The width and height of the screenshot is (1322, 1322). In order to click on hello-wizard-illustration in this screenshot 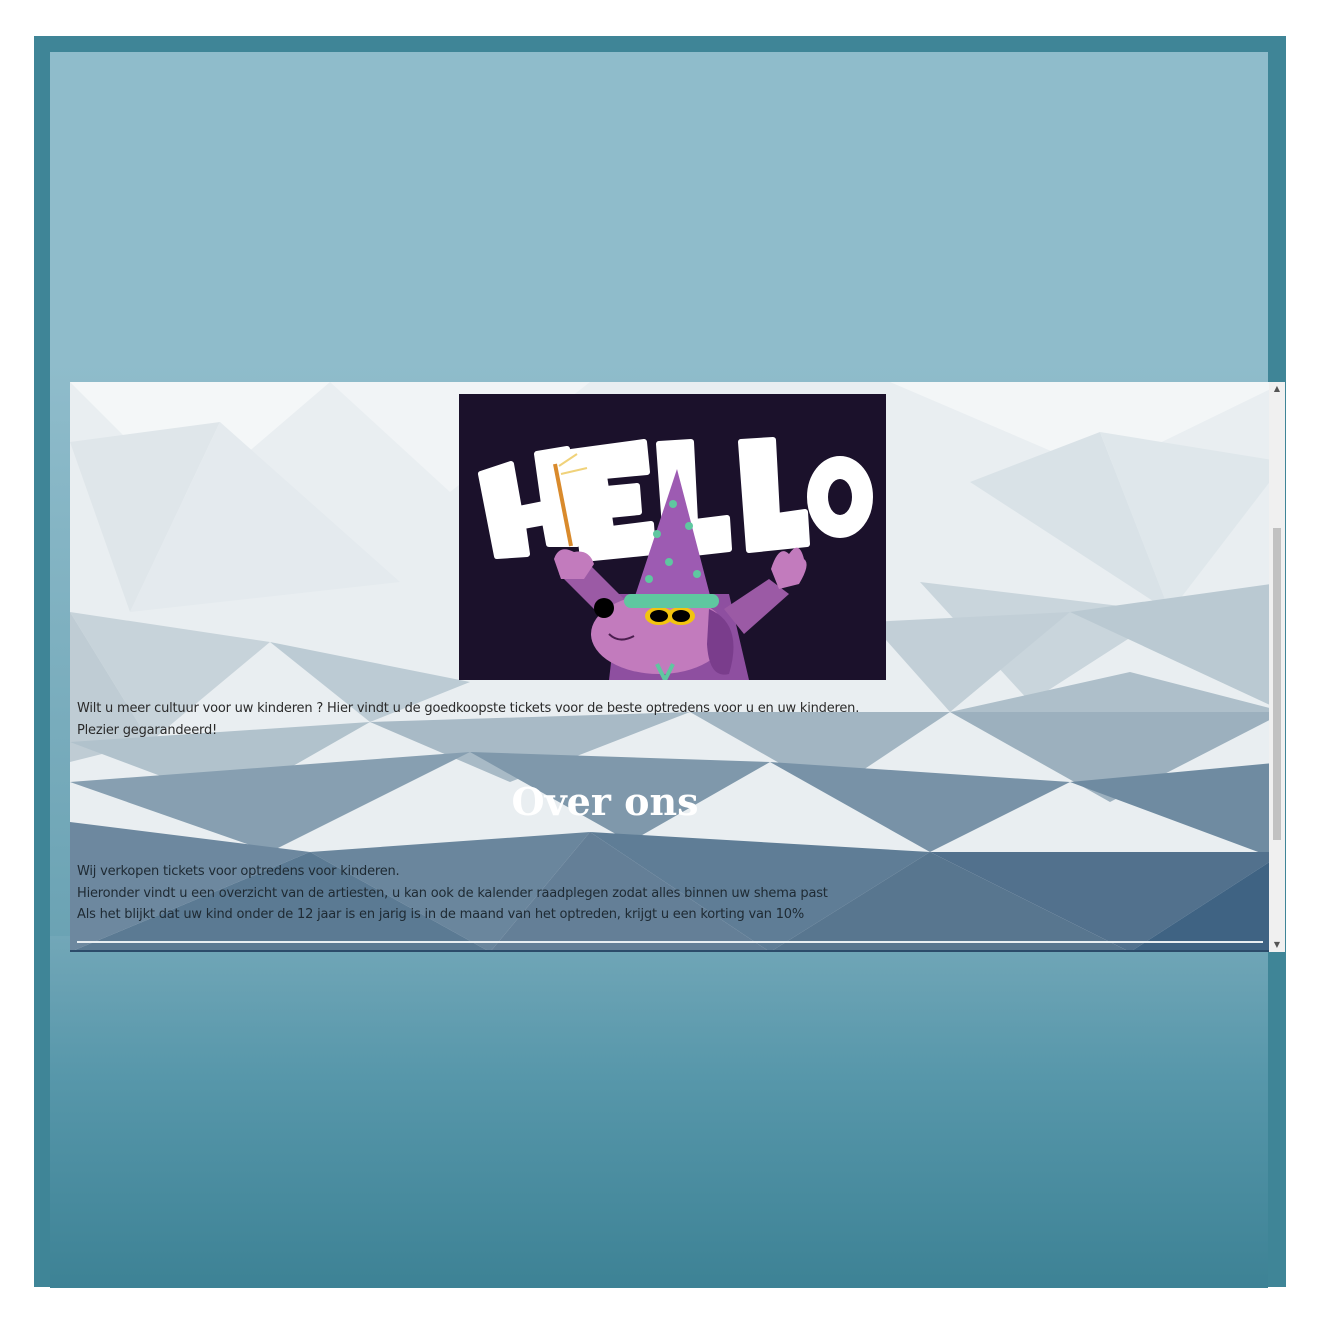, I will do `click(672, 537)`.